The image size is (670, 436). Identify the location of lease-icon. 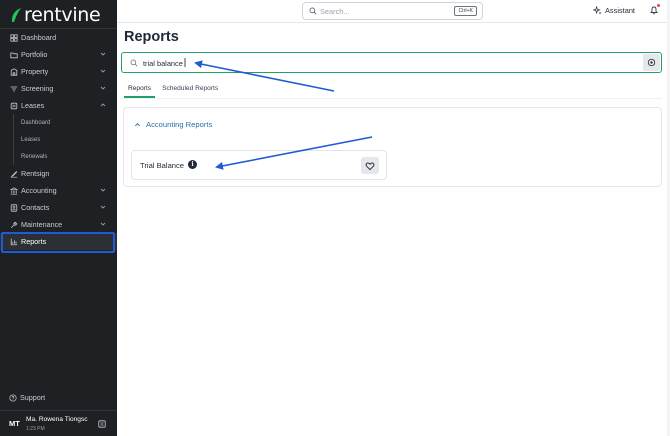
(14, 106).